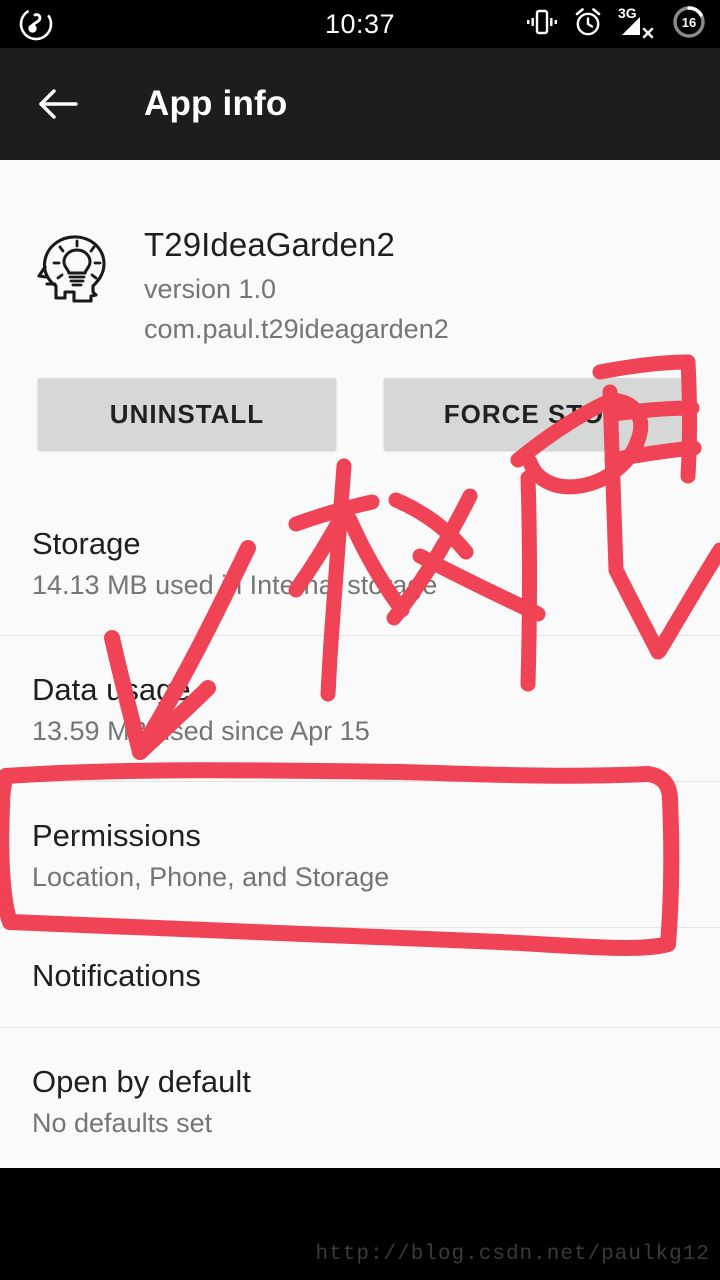 The image size is (720, 1280). I want to click on battery-icon: 16, so click(689, 24).